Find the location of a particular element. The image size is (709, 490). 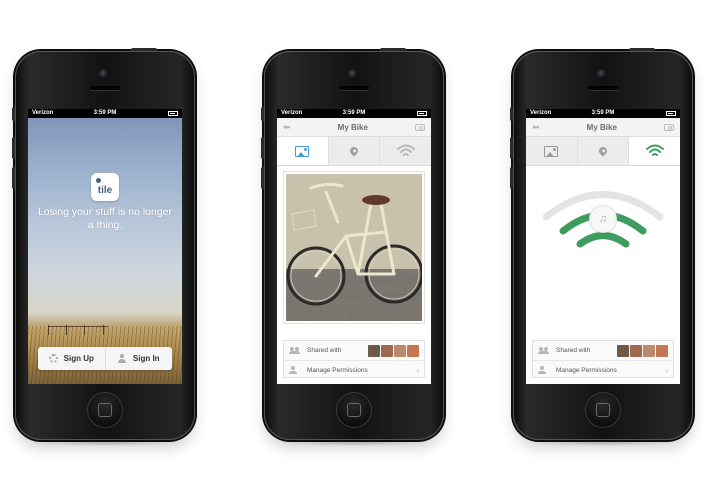

tile-logo: tile is located at coordinates (105, 187).